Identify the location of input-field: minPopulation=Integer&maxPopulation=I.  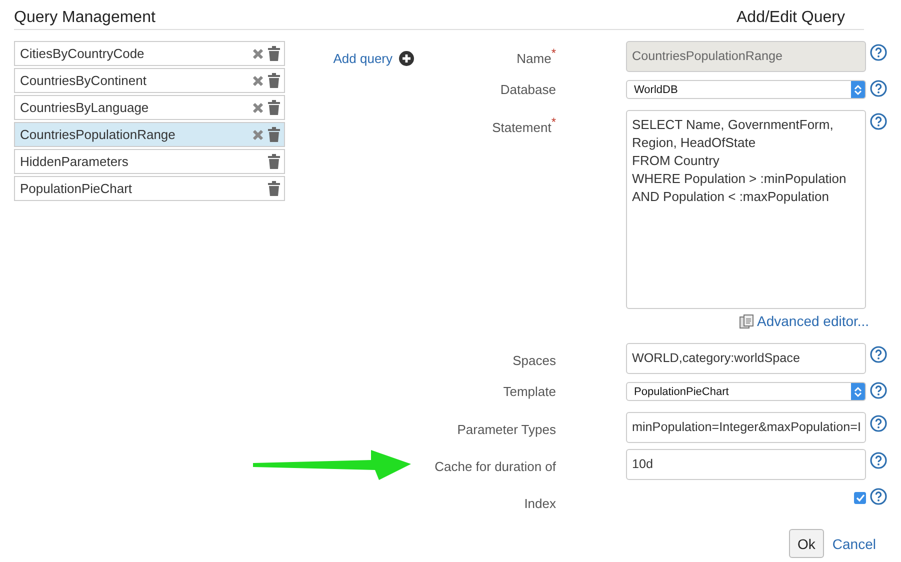
(746, 427).